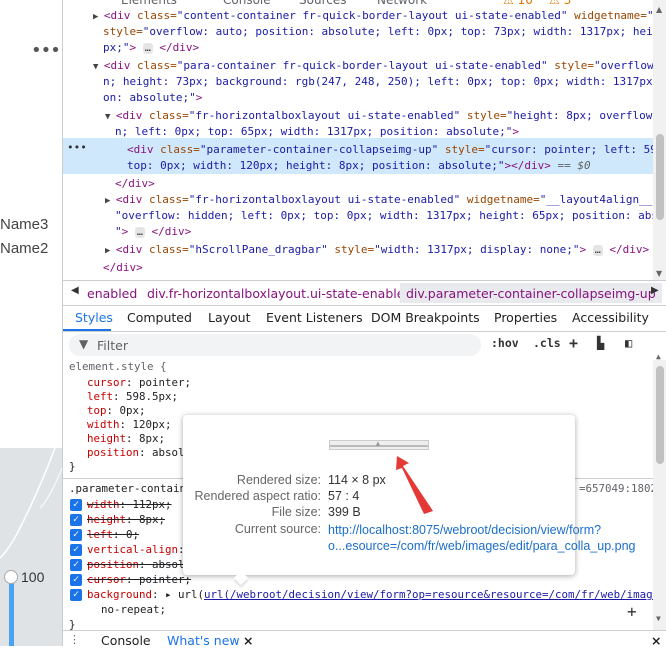 The width and height of the screenshot is (666, 648). What do you see at coordinates (153, 231) in the screenshot?
I see `dom-node-cont: "> … </div>` at bounding box center [153, 231].